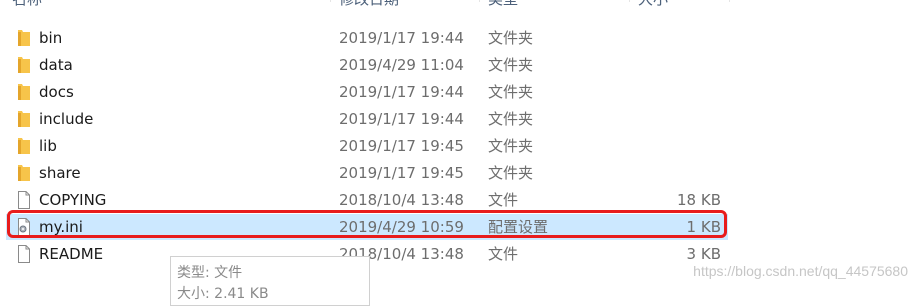  Describe the element at coordinates (800, 271) in the screenshot. I see `watermark: https://blog.csdn.net/qq_44575680` at that location.